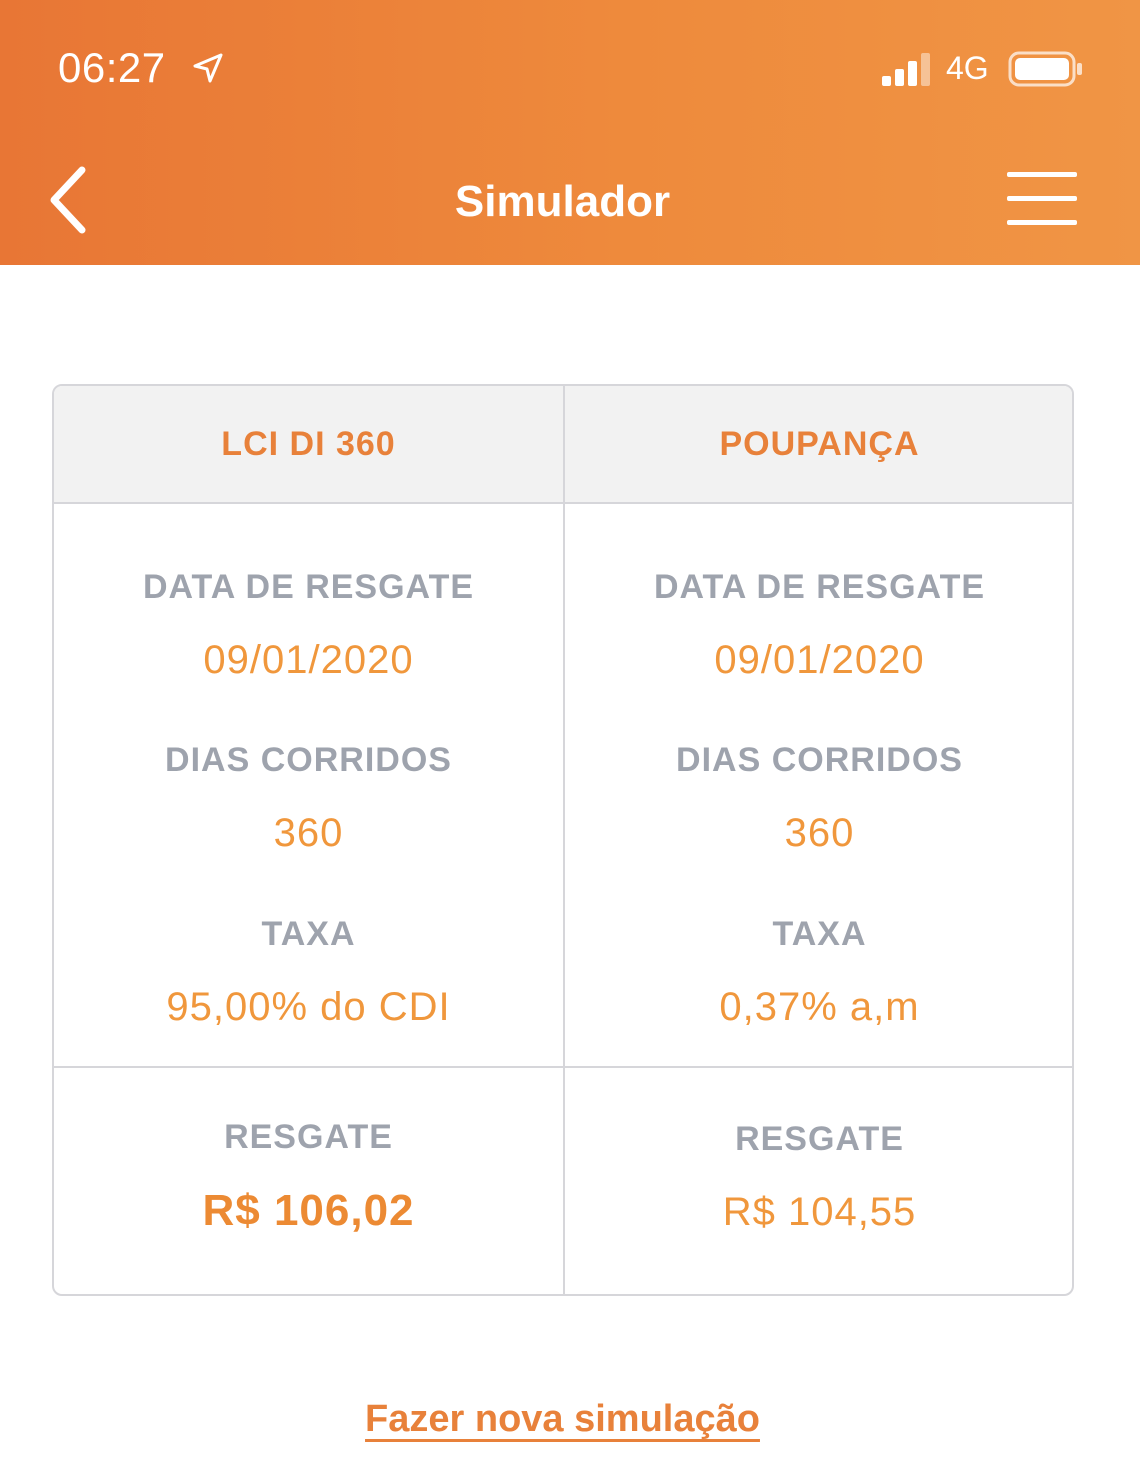  What do you see at coordinates (308, 1210) in the screenshot?
I see `redemption-value: R$ 106,02` at bounding box center [308, 1210].